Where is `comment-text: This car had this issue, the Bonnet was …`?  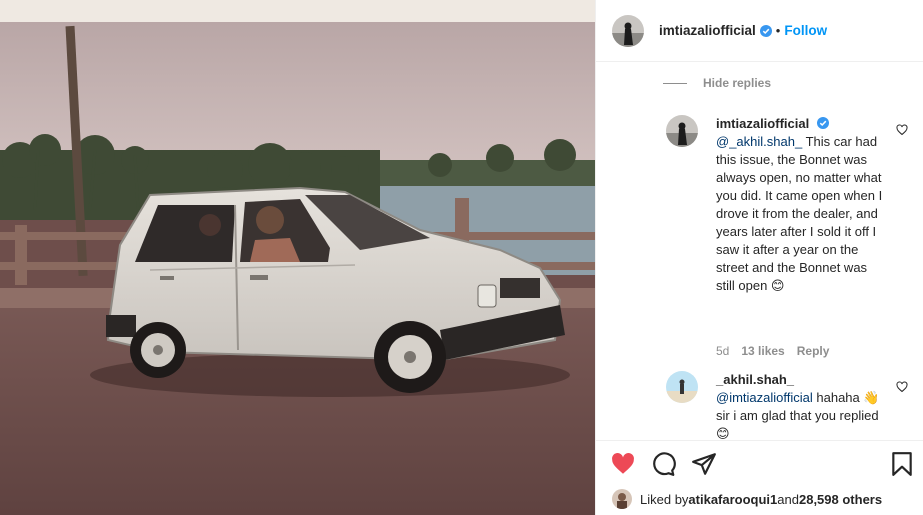 comment-text: This car had this issue, the Bonnet was … is located at coordinates (799, 213).